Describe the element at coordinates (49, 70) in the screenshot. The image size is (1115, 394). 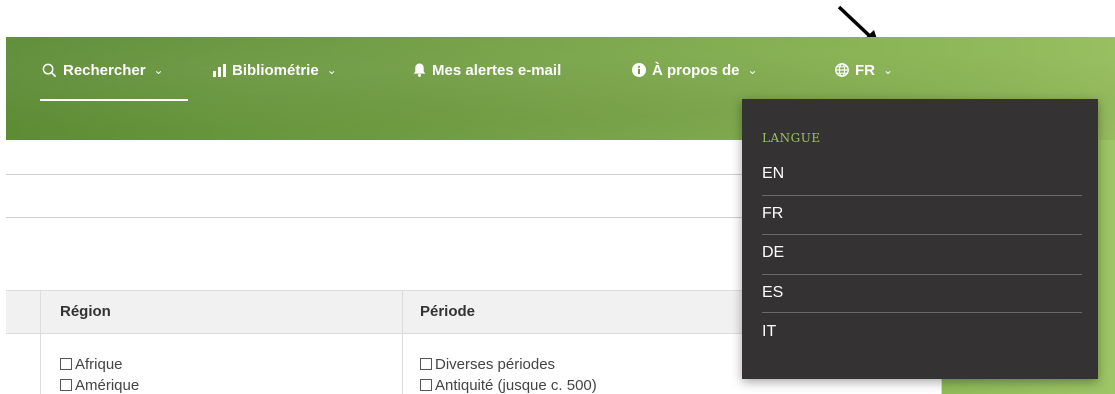
I see `search-icon` at that location.